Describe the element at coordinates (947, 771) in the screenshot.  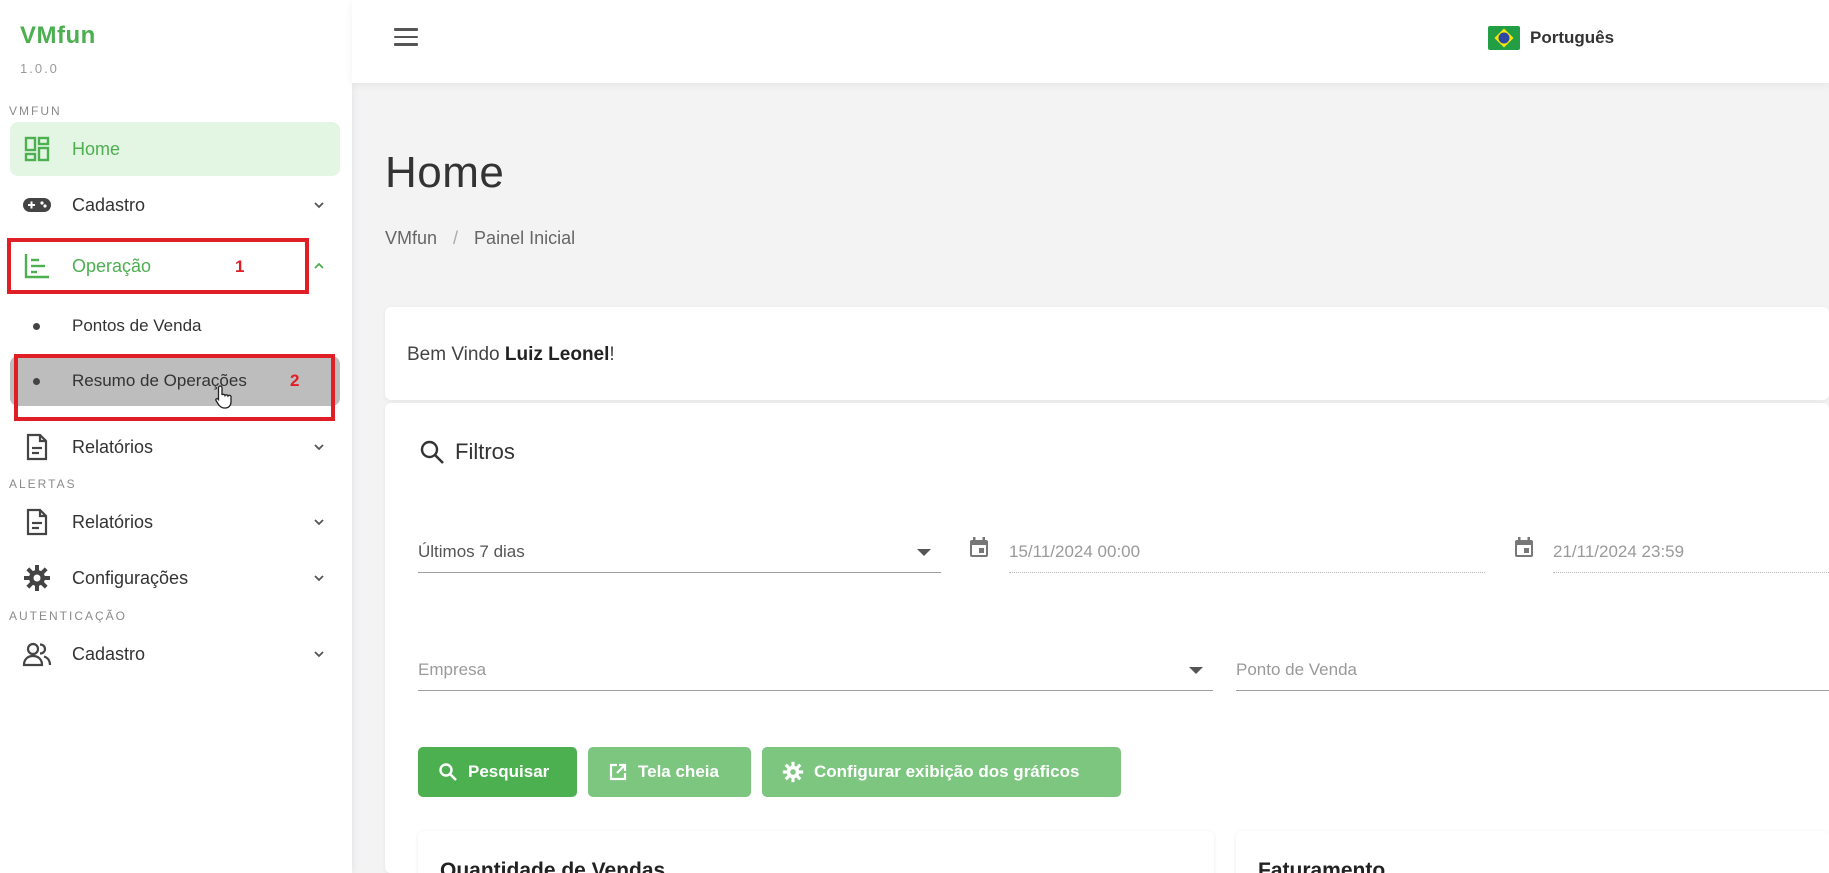
I see `configure-charts-label: Configurar exibição dos gráficos` at that location.